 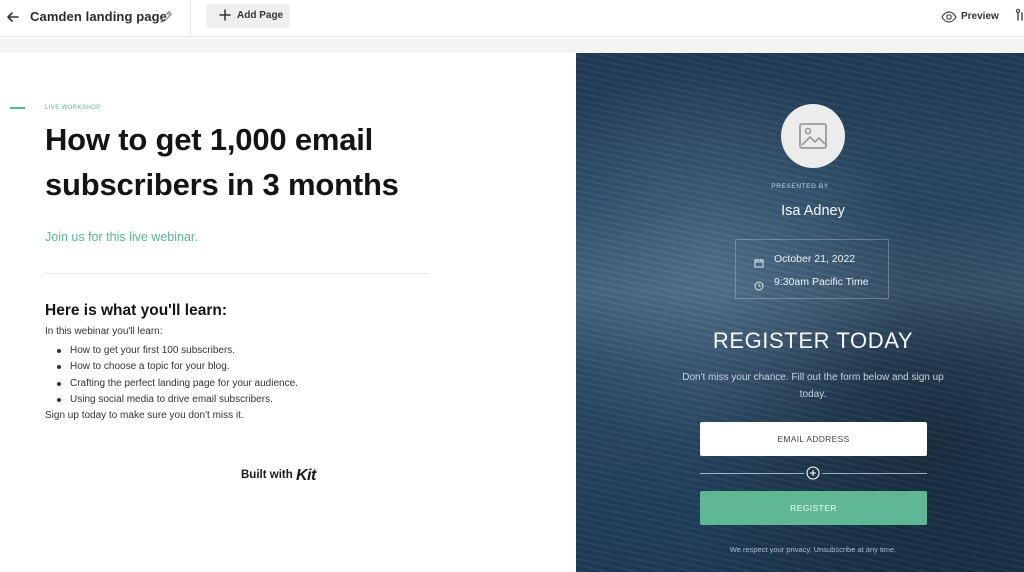 I want to click on add-page-button: Add Page, so click(x=248, y=16).